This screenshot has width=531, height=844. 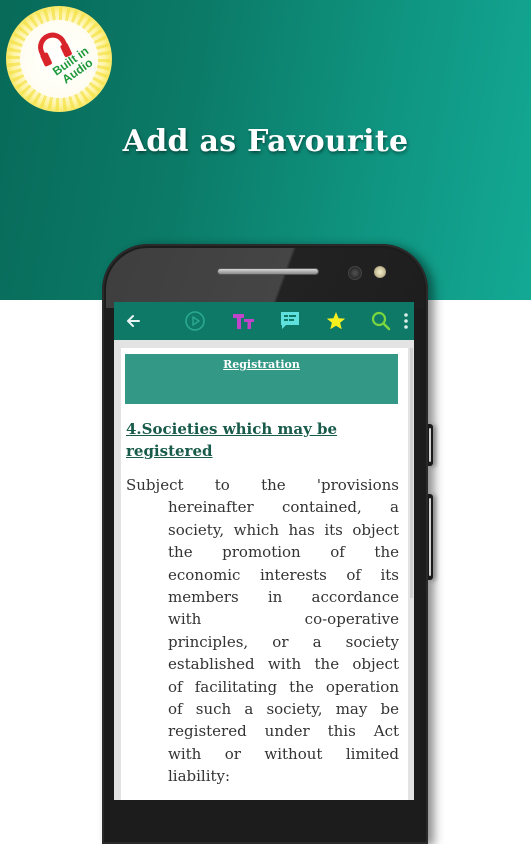 What do you see at coordinates (283, 686) in the screenshot?
I see `body-line: of facilitating the operation` at bounding box center [283, 686].